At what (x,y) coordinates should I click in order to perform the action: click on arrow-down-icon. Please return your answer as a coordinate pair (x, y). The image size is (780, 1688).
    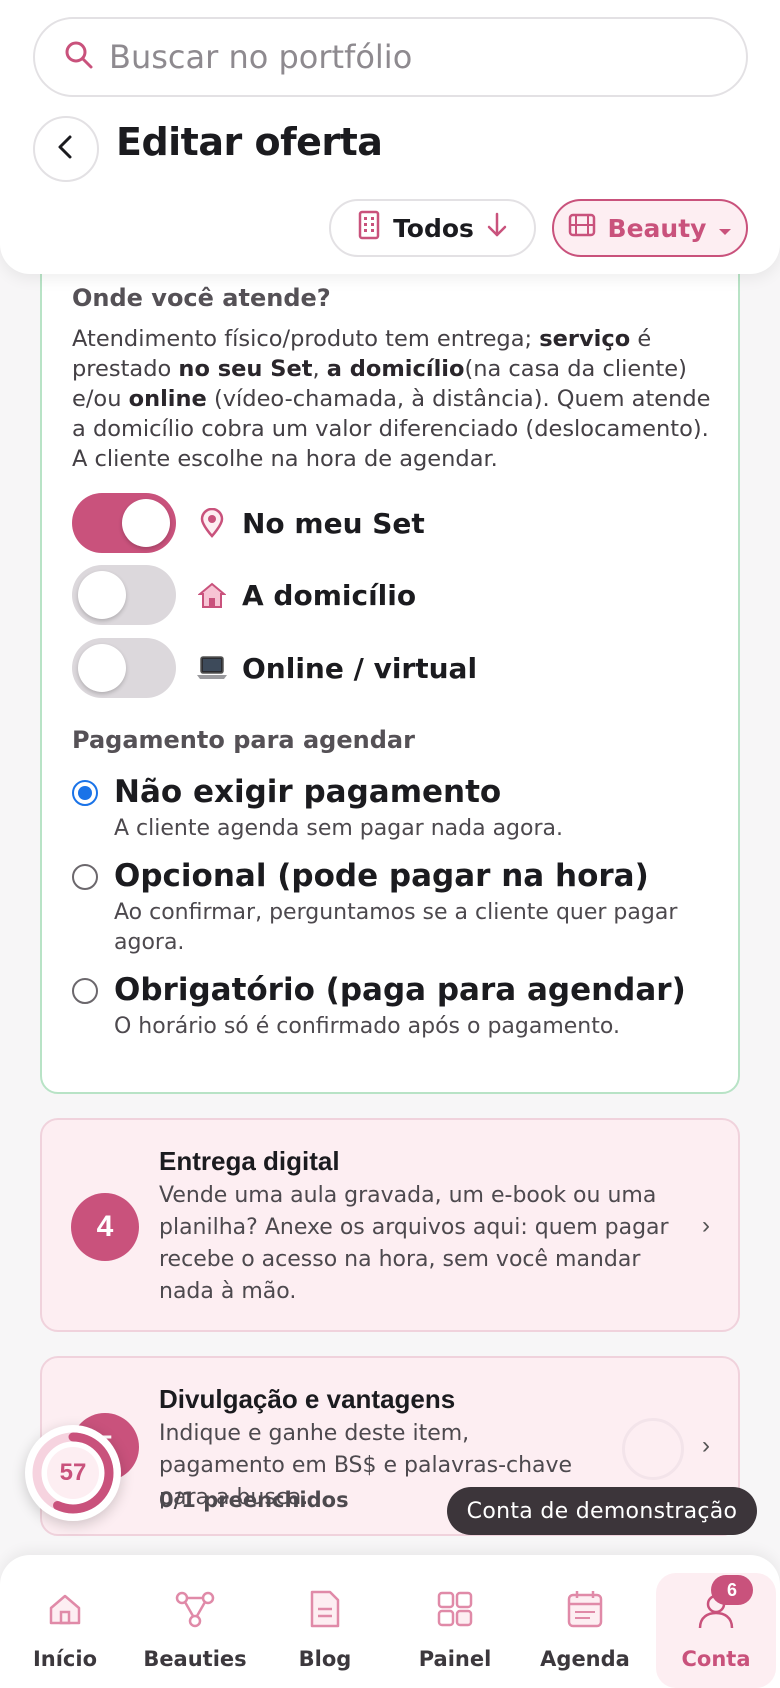
    Looking at the image, I should click on (497, 228).